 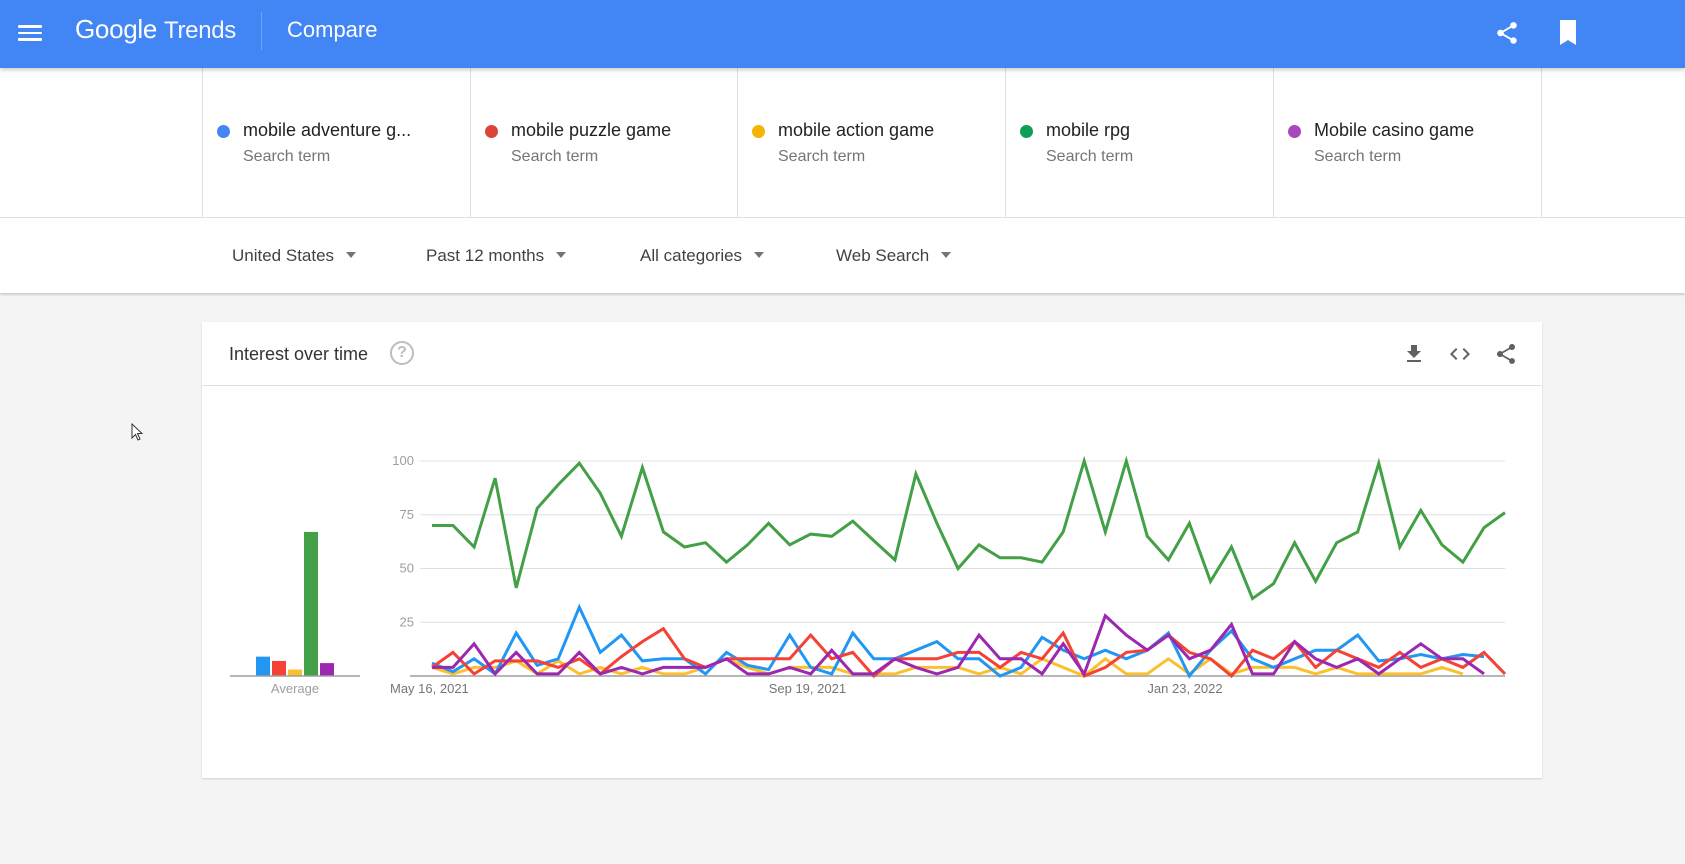 What do you see at coordinates (1407, 142) in the screenshot?
I see `term-card: Mobile casino game Search term` at bounding box center [1407, 142].